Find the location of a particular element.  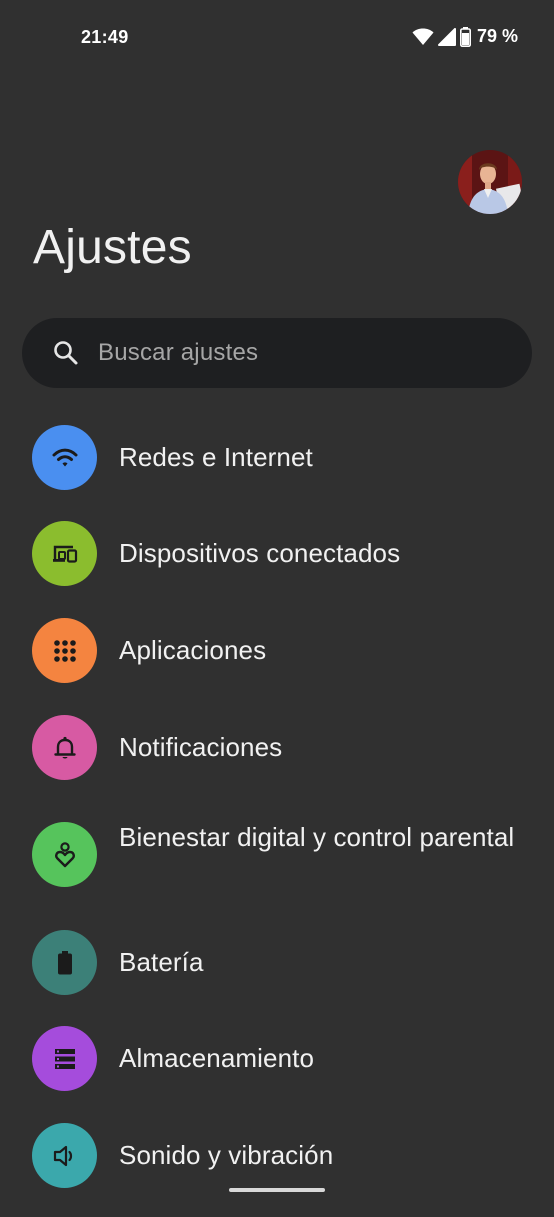

settings-item-label: Redes e Internet is located at coordinates (216, 457).